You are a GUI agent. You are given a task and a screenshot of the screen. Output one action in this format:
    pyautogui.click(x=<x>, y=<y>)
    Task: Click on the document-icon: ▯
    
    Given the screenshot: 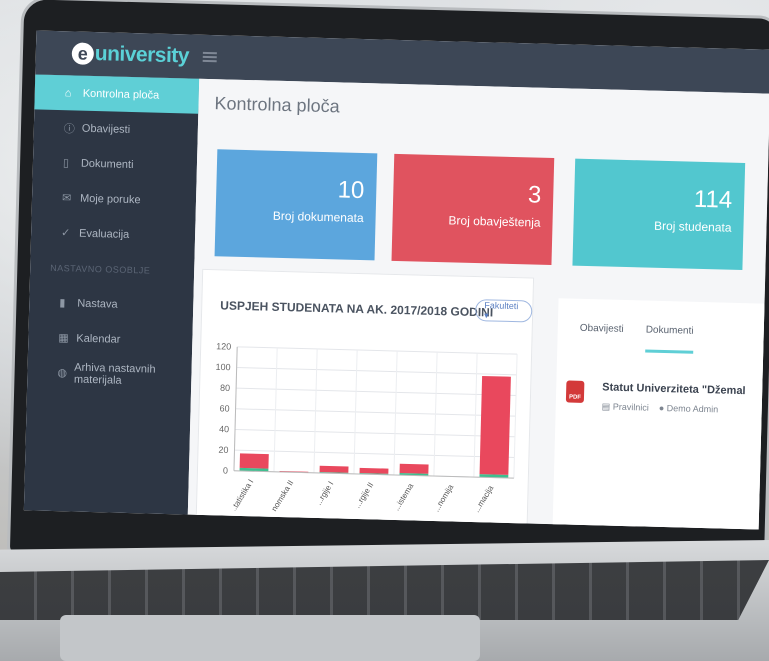 What is the action you would take?
    pyautogui.click(x=66, y=163)
    